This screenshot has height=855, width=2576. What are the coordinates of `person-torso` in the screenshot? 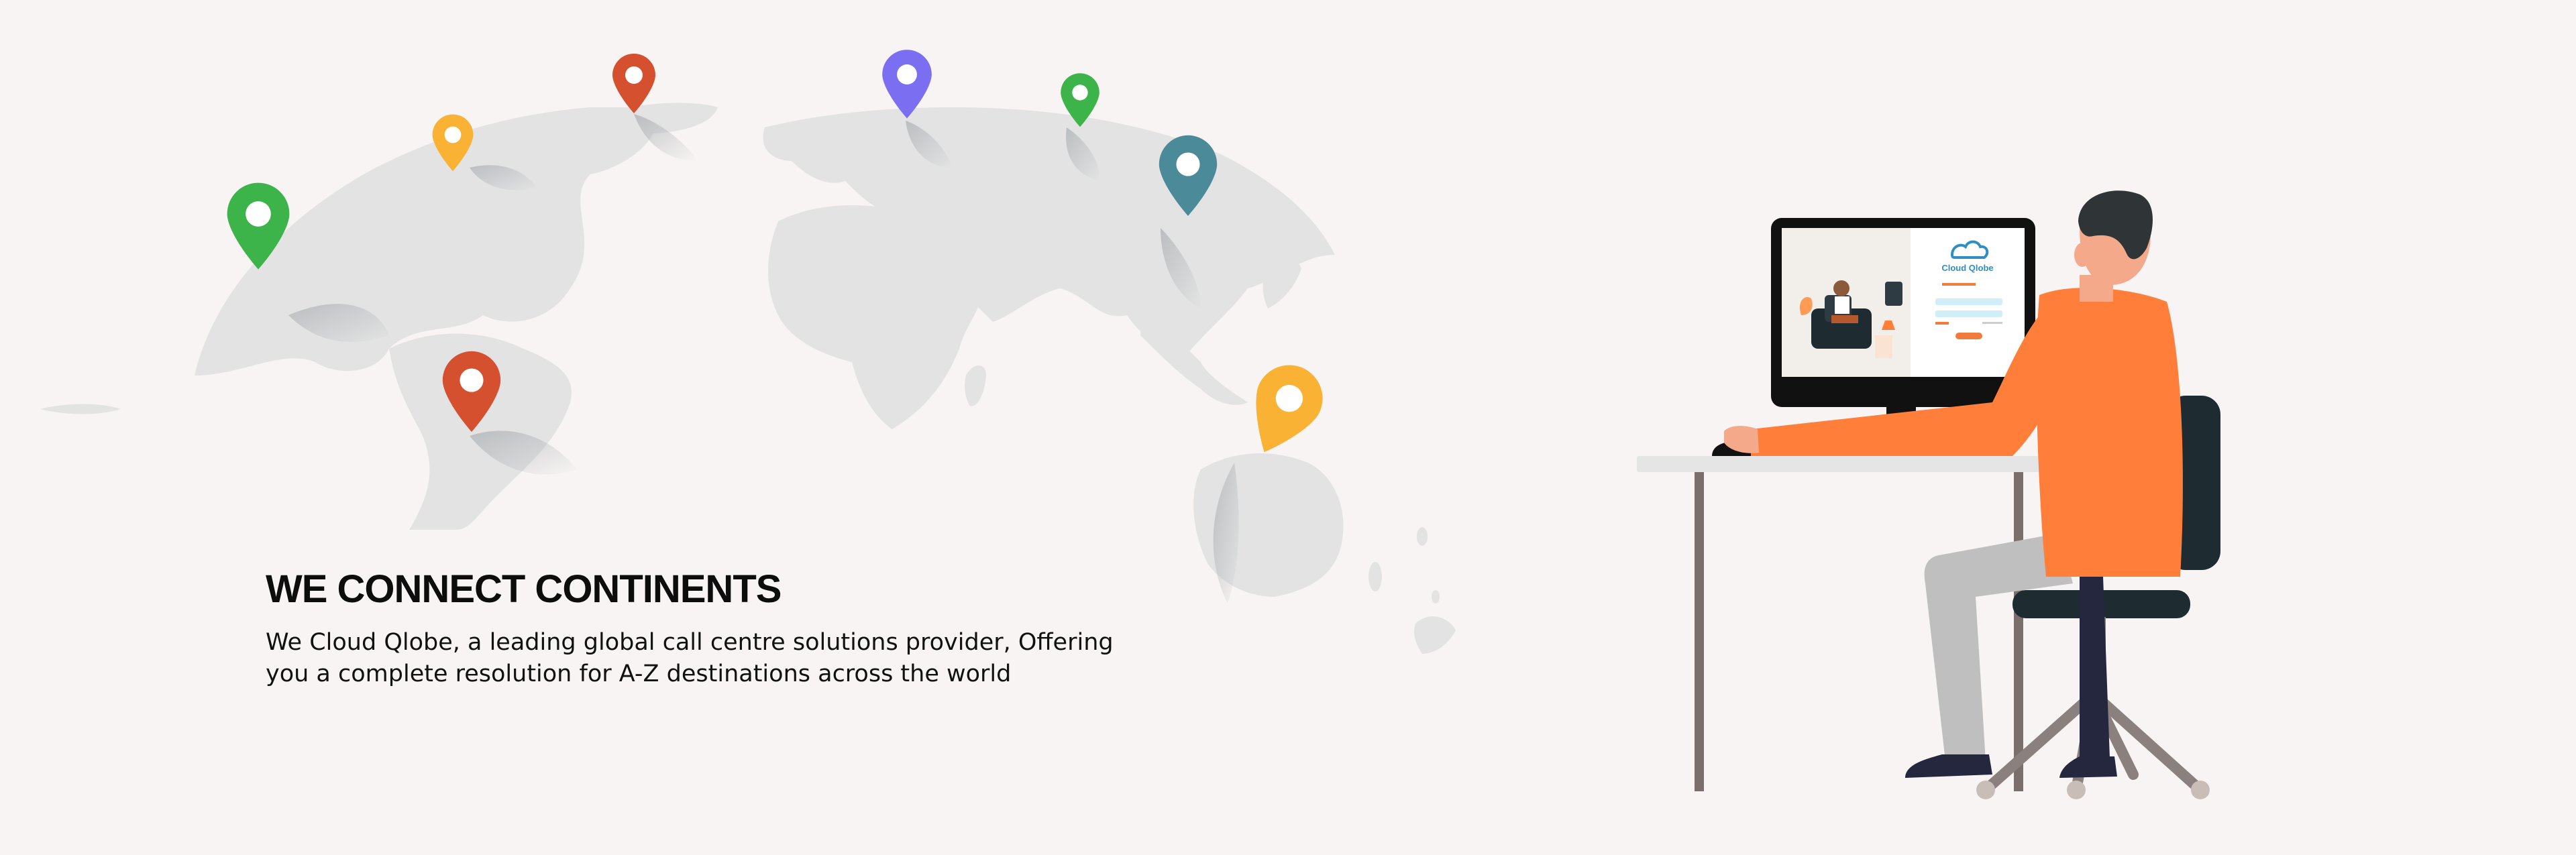 It's located at (2109, 432).